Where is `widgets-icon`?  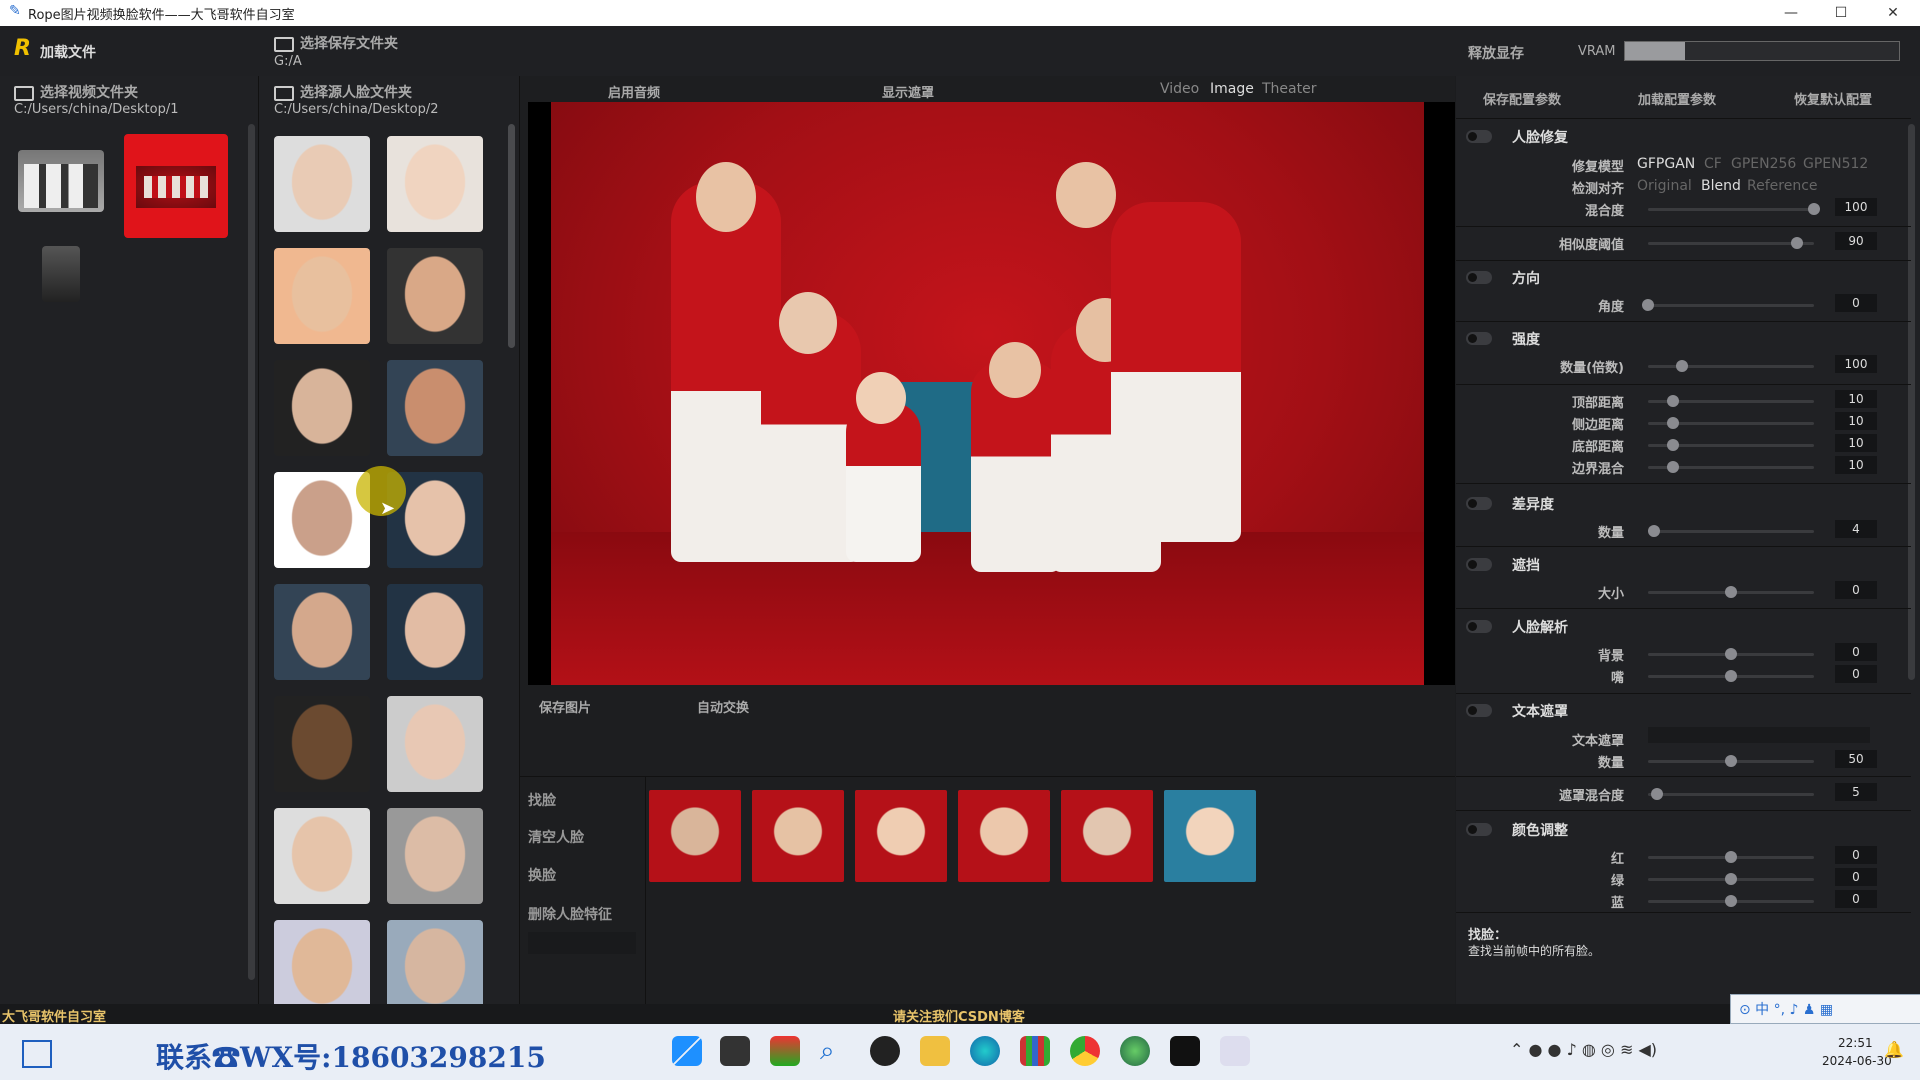 widgets-icon is located at coordinates (37, 1054).